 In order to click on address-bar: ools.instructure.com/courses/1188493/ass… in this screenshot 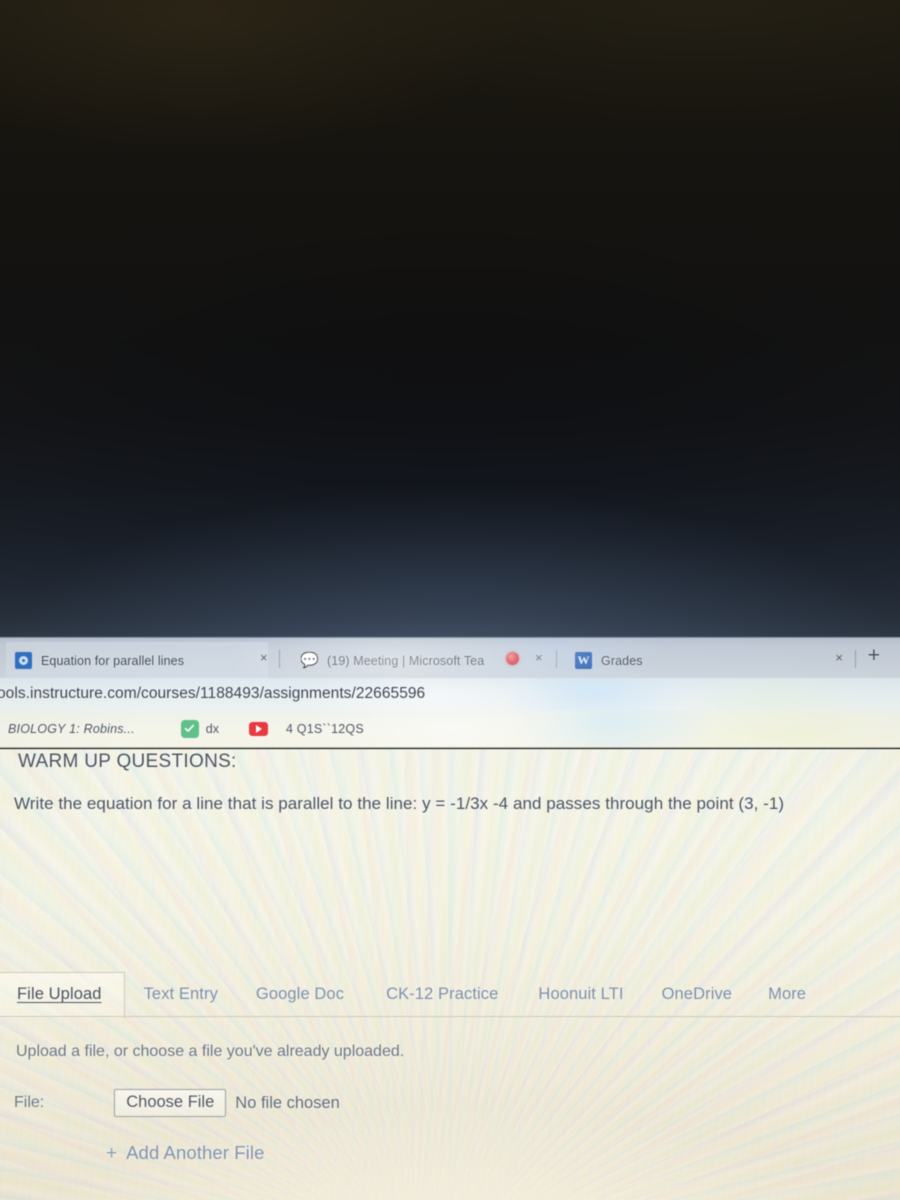, I will do `click(450, 694)`.